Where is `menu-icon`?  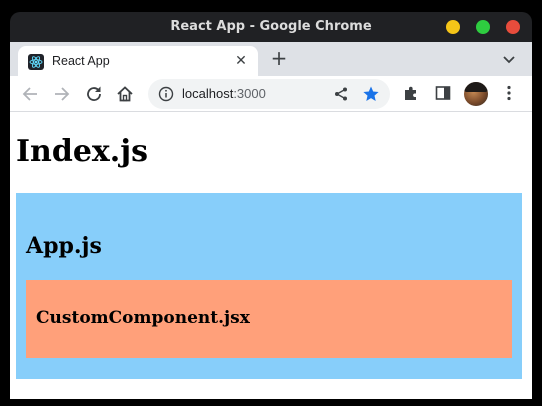
menu-icon is located at coordinates (509, 93).